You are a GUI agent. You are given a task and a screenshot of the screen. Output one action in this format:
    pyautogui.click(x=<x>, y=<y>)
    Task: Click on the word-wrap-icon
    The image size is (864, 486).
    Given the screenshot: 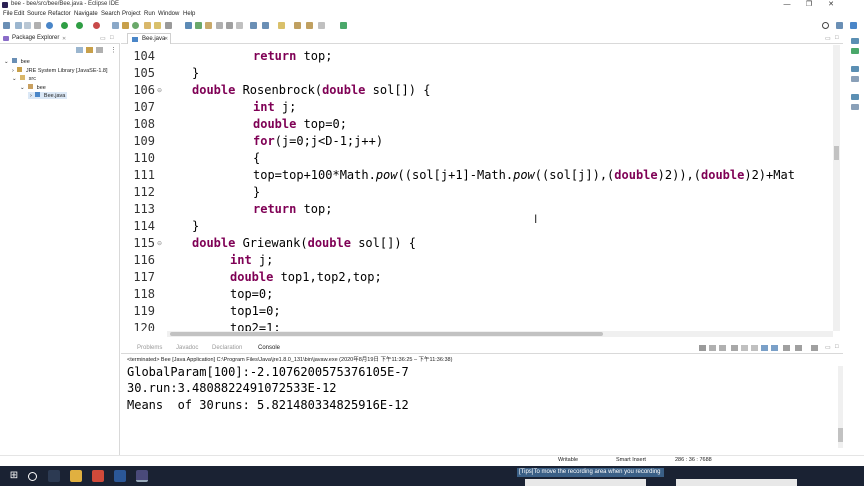 What is the action you would take?
    pyautogui.click(x=754, y=348)
    